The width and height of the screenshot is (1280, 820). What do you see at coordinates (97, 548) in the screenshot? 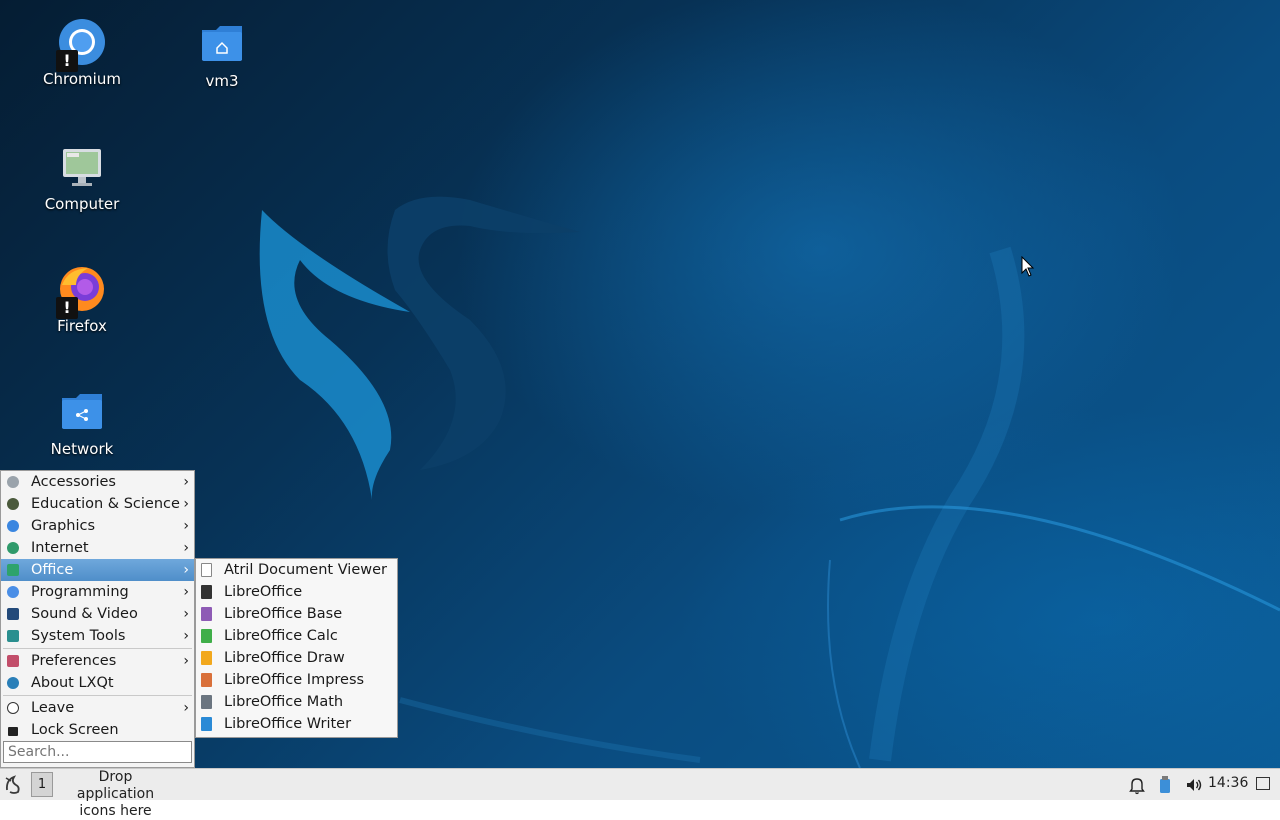
I see `menu-item-internet: Internet ›` at bounding box center [97, 548].